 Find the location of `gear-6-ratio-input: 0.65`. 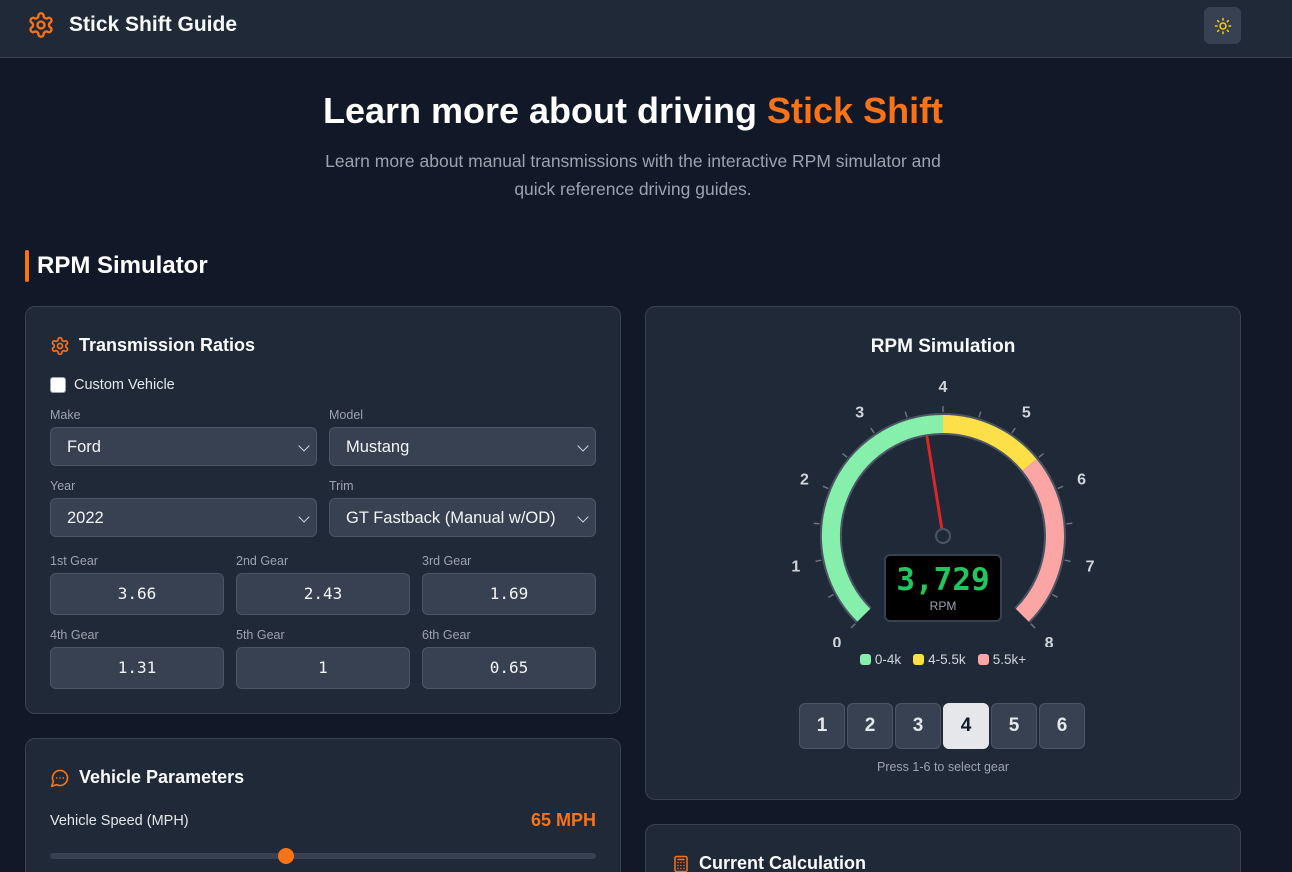

gear-6-ratio-input: 0.65 is located at coordinates (509, 668).